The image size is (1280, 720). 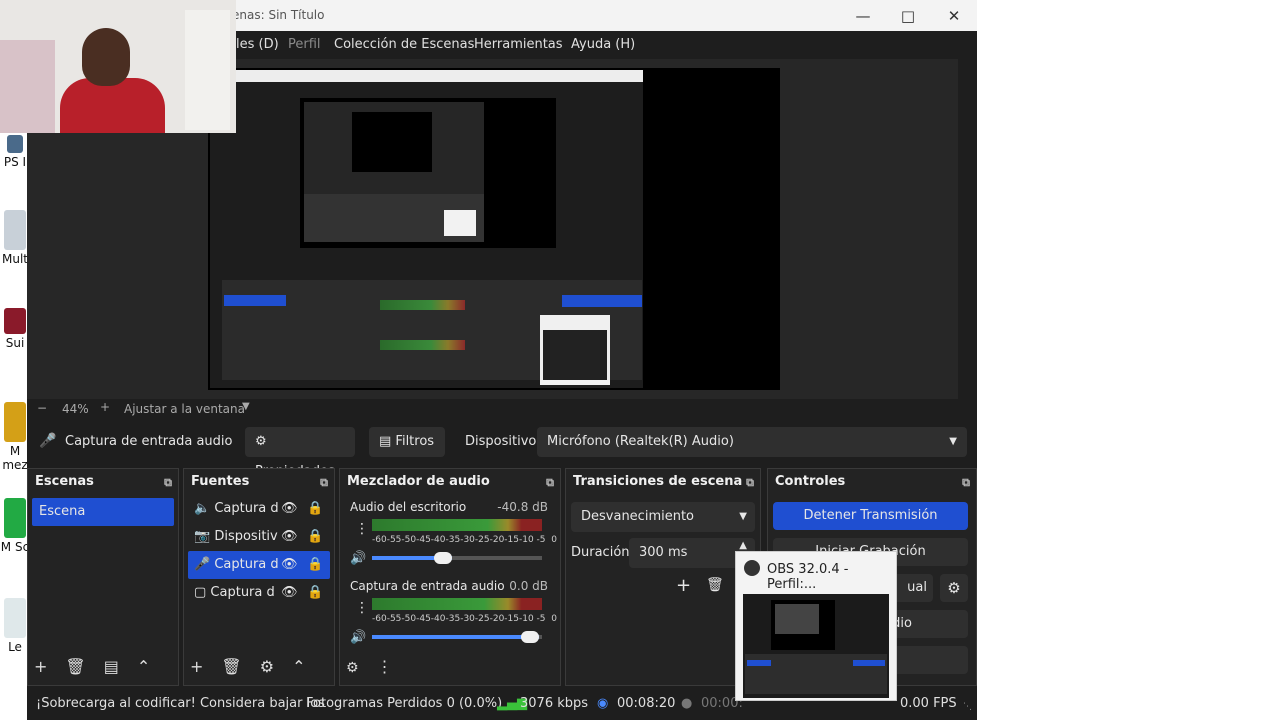 I want to click on desktop-icon-ps: PS I, so click(x=15, y=152).